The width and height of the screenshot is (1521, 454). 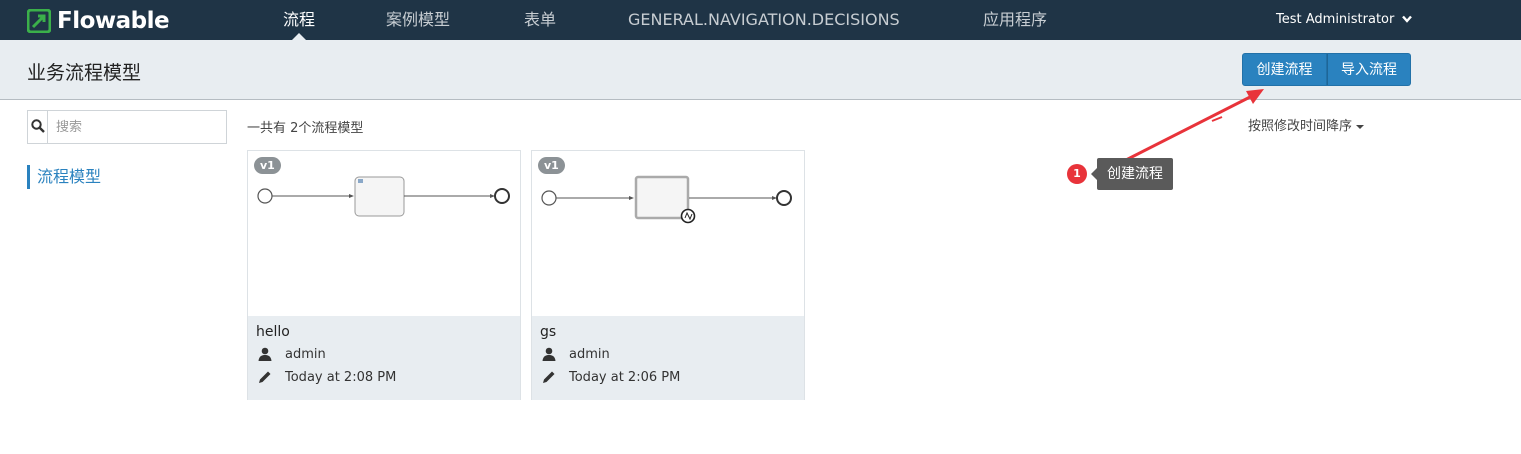 I want to click on process-model-card: v1 hello admin Today at 2:08 PM, so click(x=384, y=275).